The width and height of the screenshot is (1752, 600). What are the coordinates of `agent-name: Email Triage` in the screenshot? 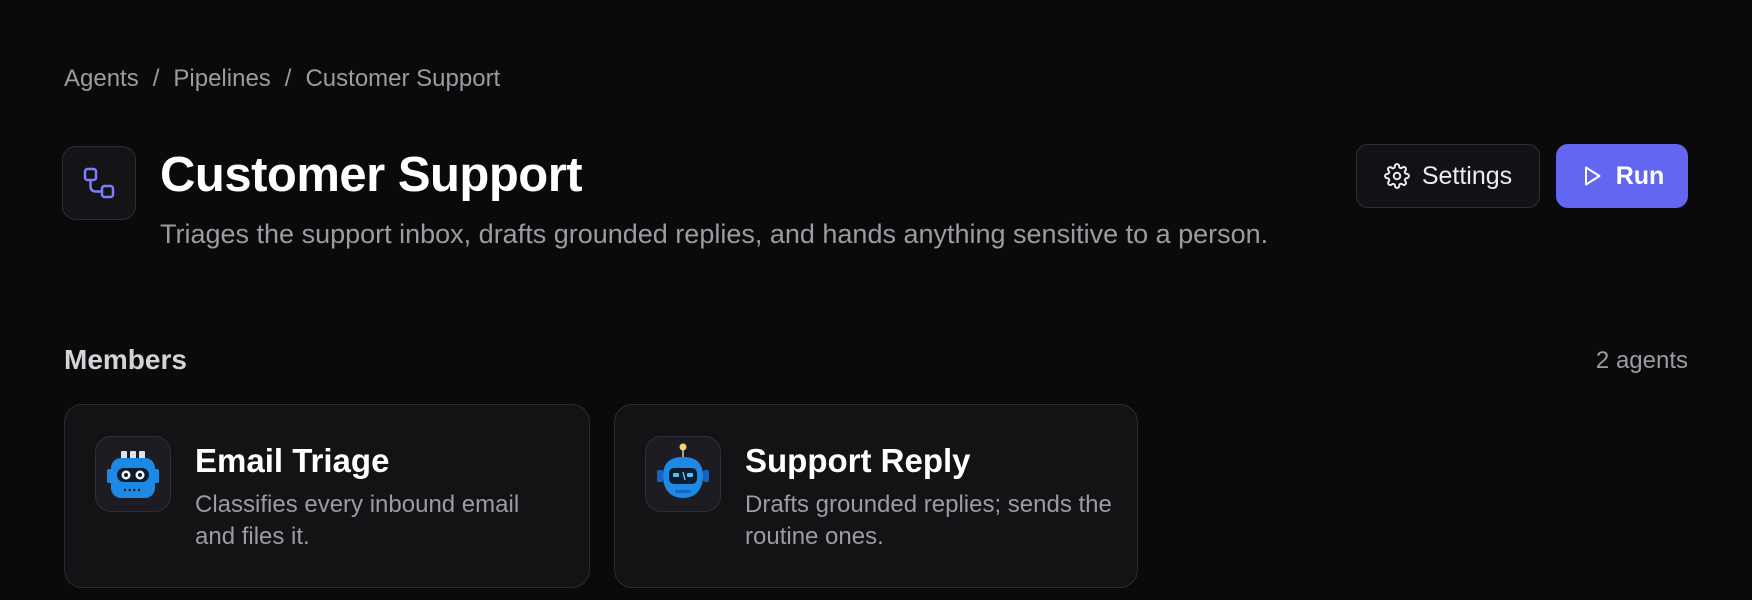 It's located at (292, 460).